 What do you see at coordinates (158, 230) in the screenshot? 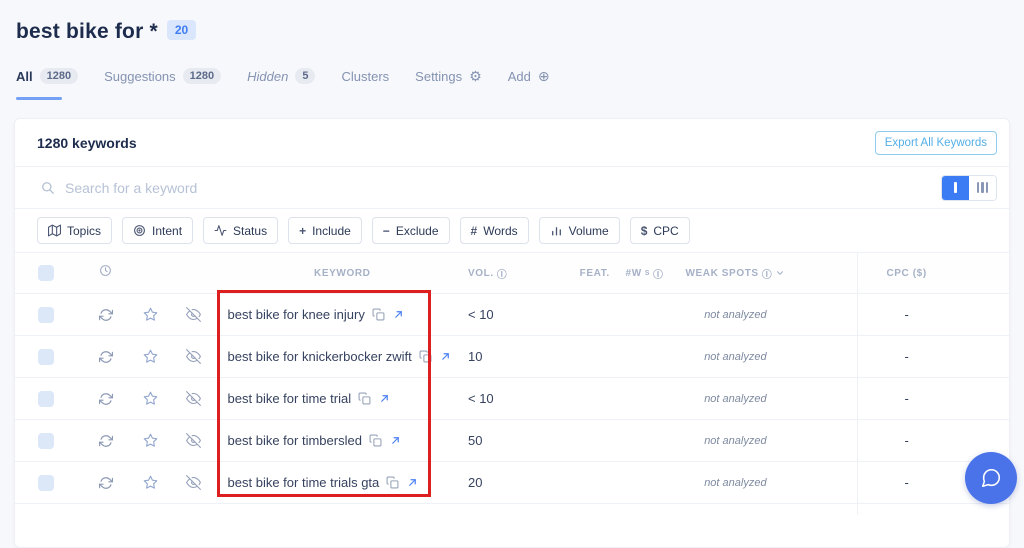
I see `filter-intent-button: Intent` at bounding box center [158, 230].